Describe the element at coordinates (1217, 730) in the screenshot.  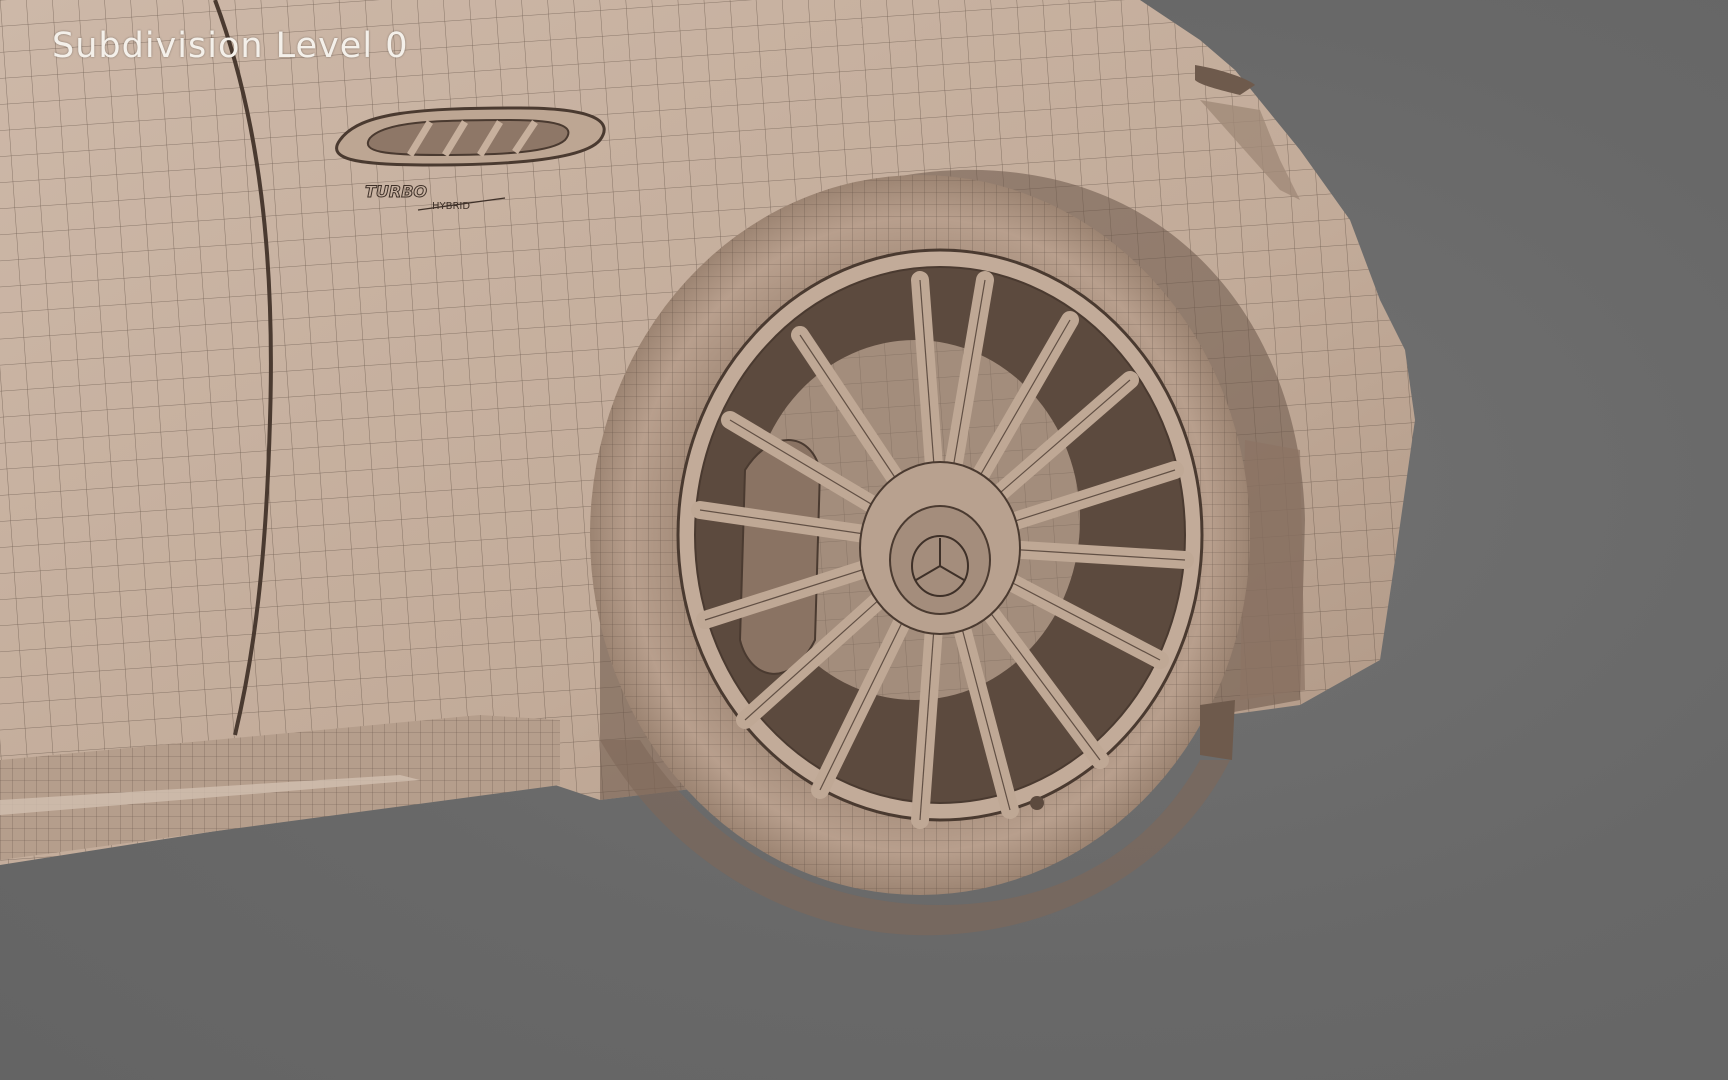
I see `front-splitter` at that location.